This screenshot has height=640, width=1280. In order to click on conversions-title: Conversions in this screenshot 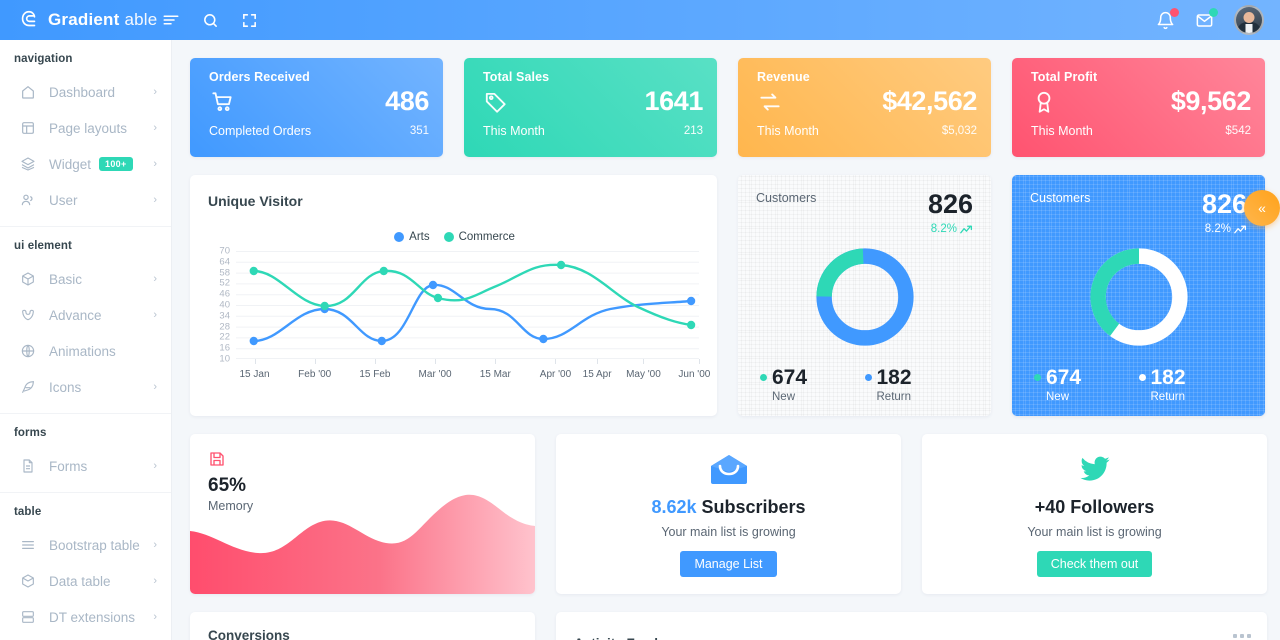, I will do `click(249, 634)`.